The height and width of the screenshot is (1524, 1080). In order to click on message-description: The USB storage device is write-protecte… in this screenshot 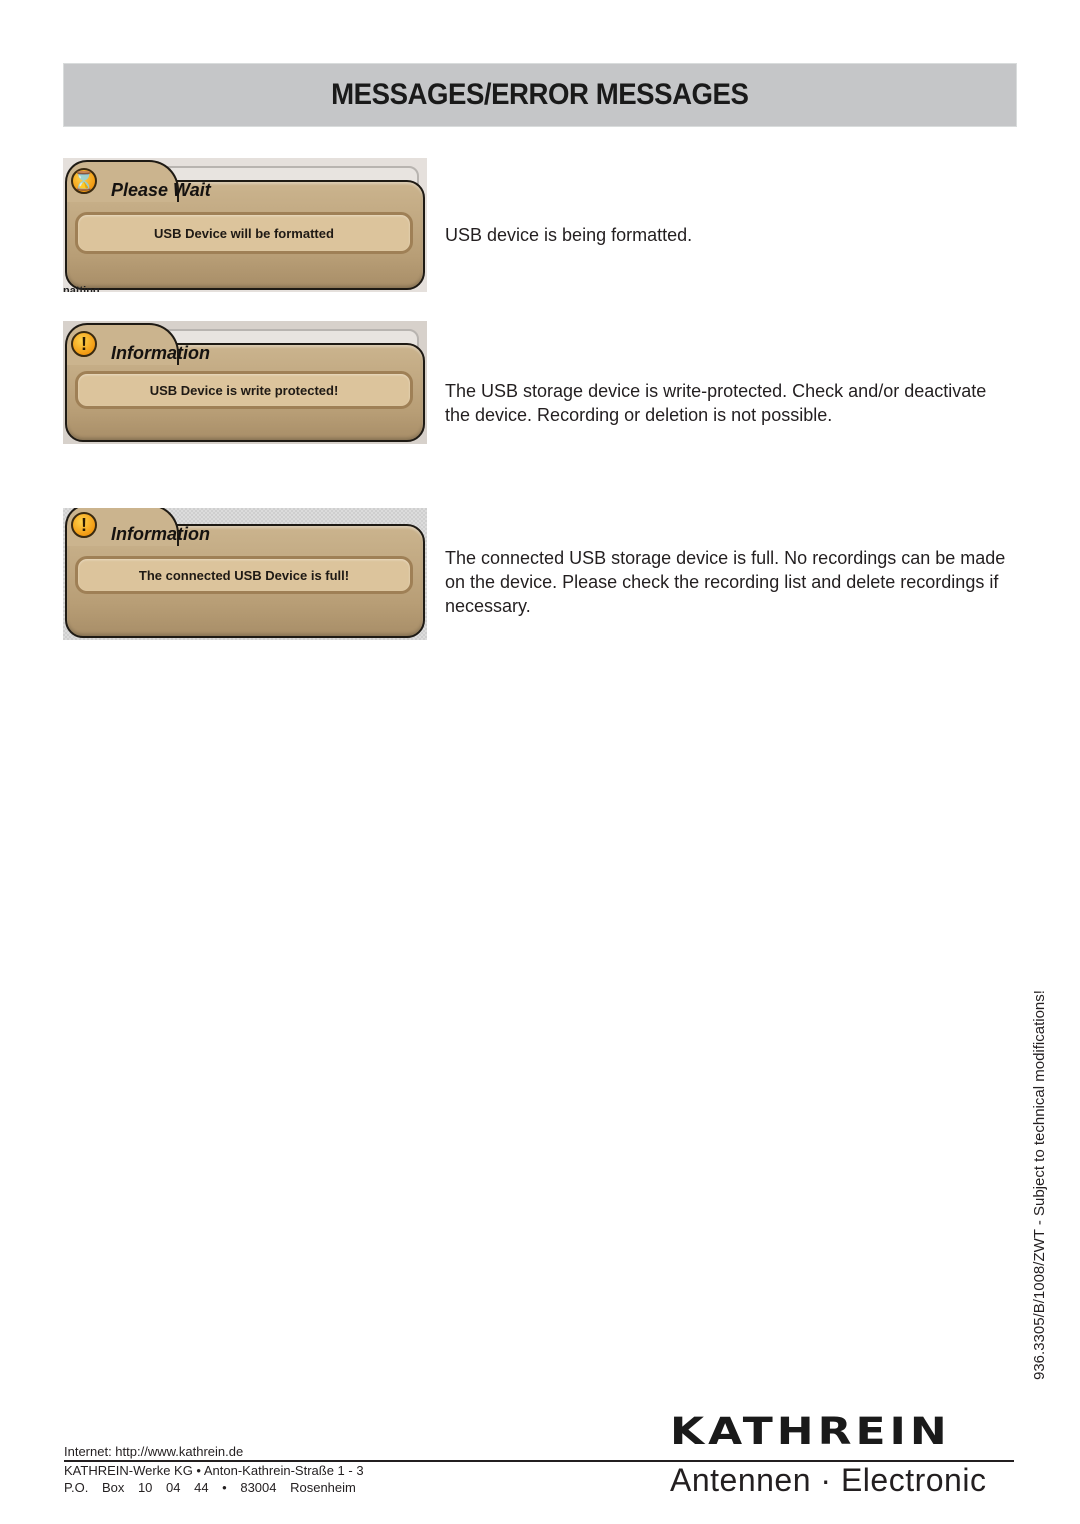, I will do `click(716, 403)`.